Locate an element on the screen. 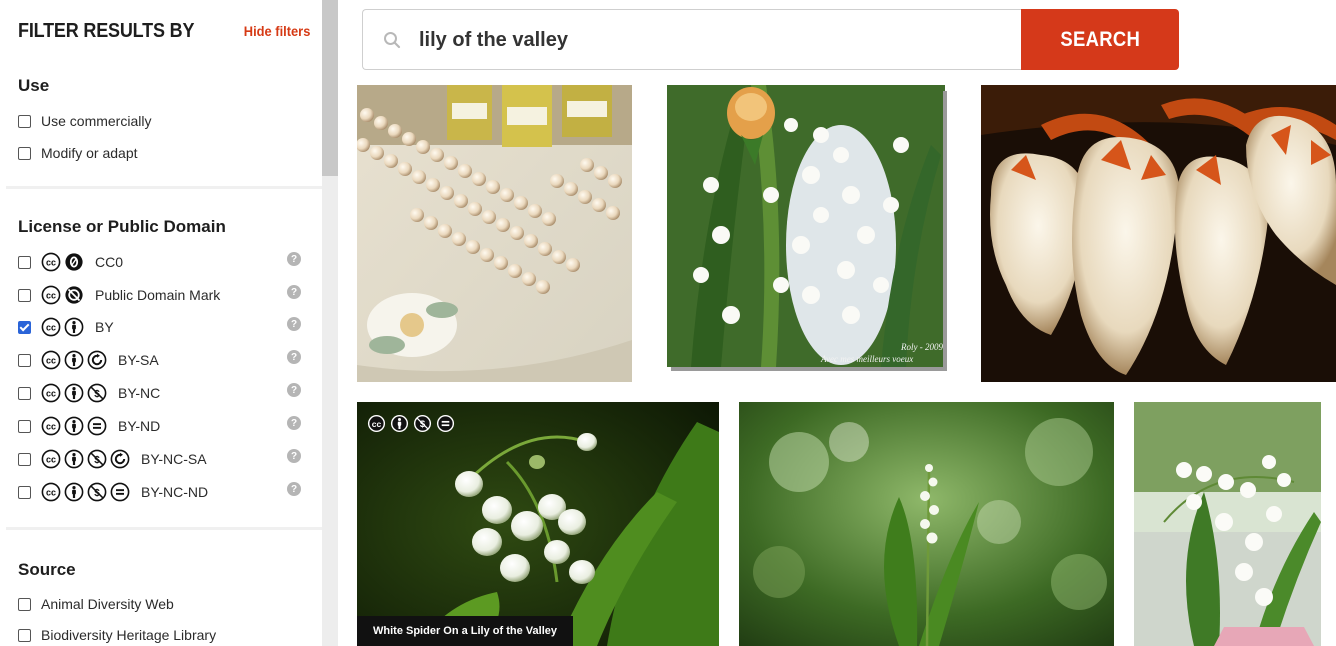 Image resolution: width=1336 pixels, height=646 pixels. source-biodiversity-heritage-library-checkbox: Biodiversity Heritage Library is located at coordinates (163, 635).